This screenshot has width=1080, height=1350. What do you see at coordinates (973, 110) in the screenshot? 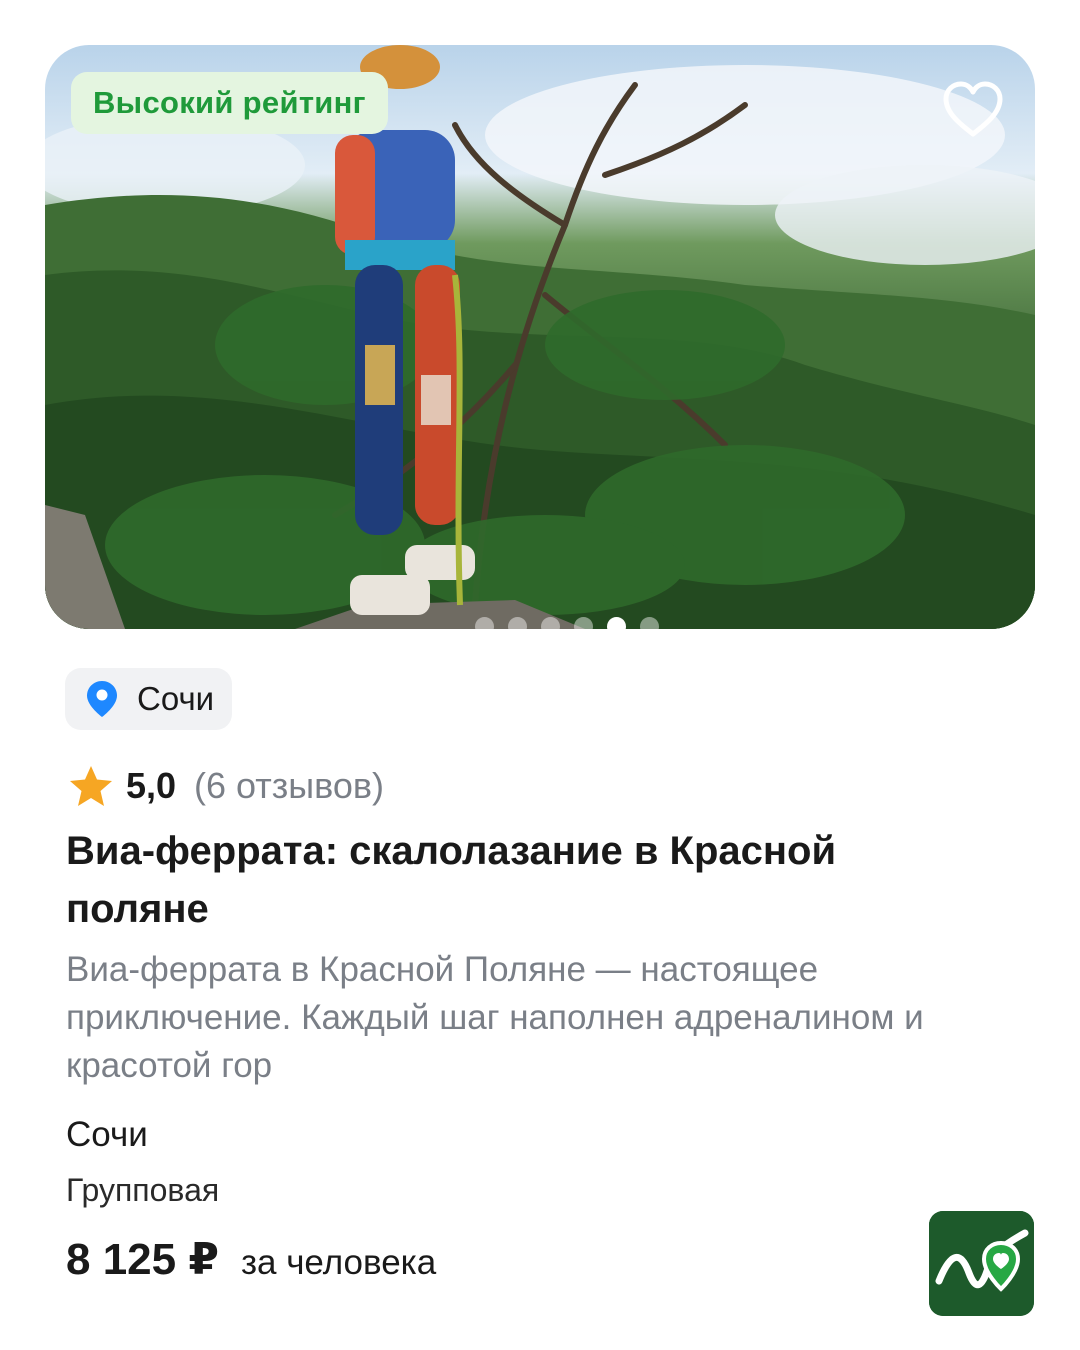
I see `heart-outline-icon` at bounding box center [973, 110].